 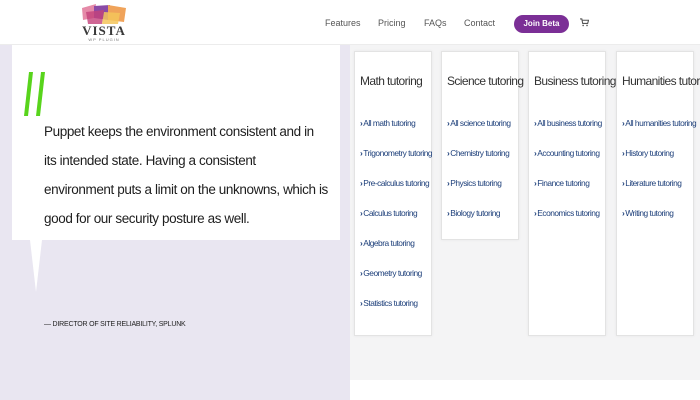 What do you see at coordinates (435, 23) in the screenshot?
I see `nav-faqs: FAQs` at bounding box center [435, 23].